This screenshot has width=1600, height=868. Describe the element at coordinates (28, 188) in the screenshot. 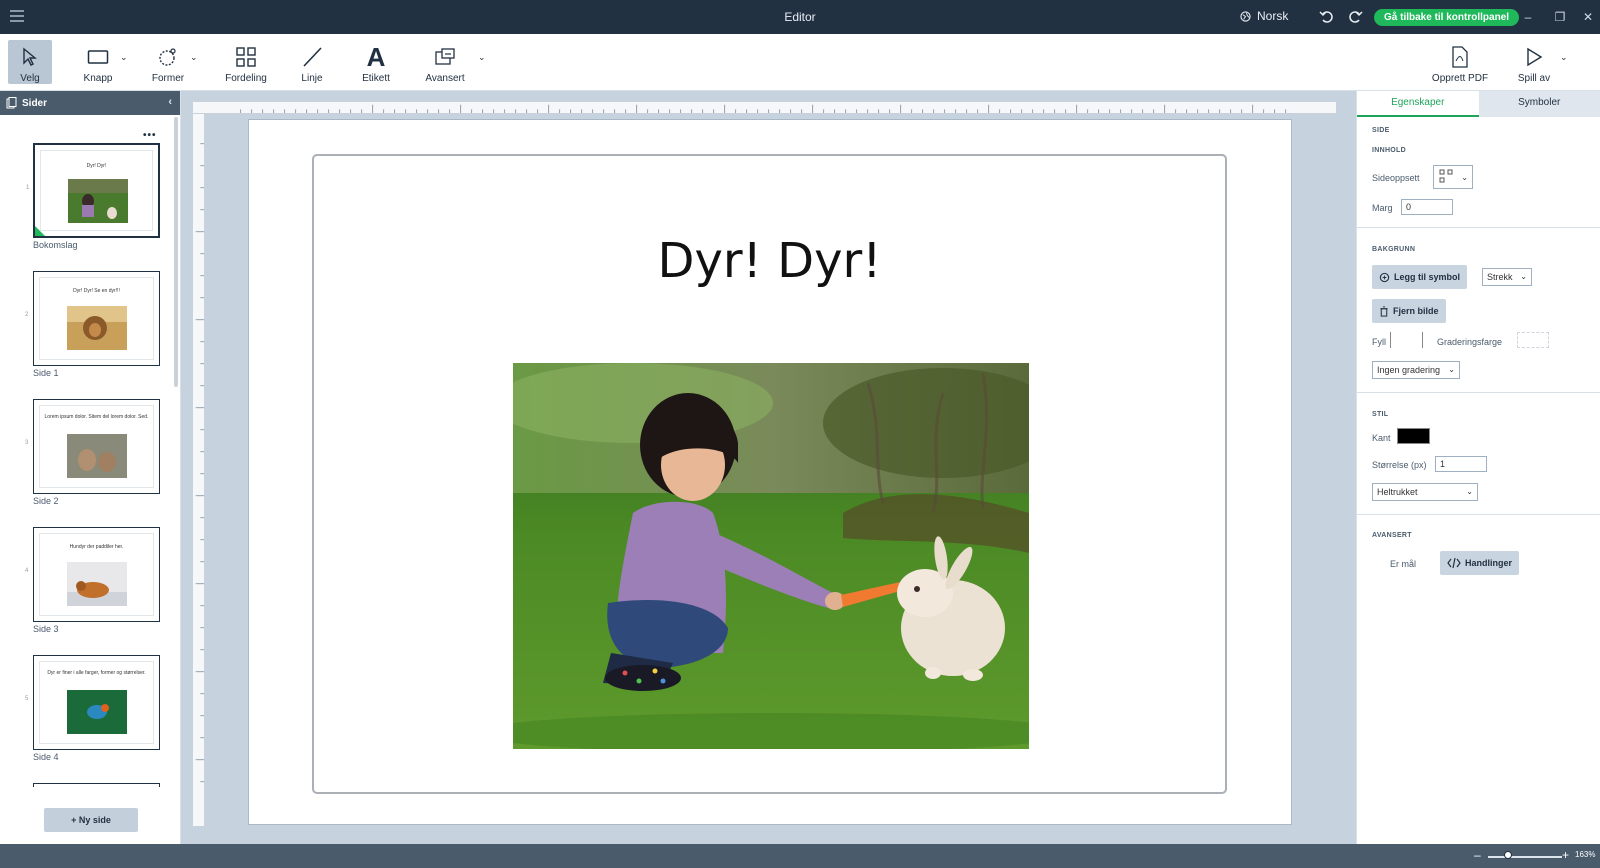

I see `thumbnail-number: 1` at that location.